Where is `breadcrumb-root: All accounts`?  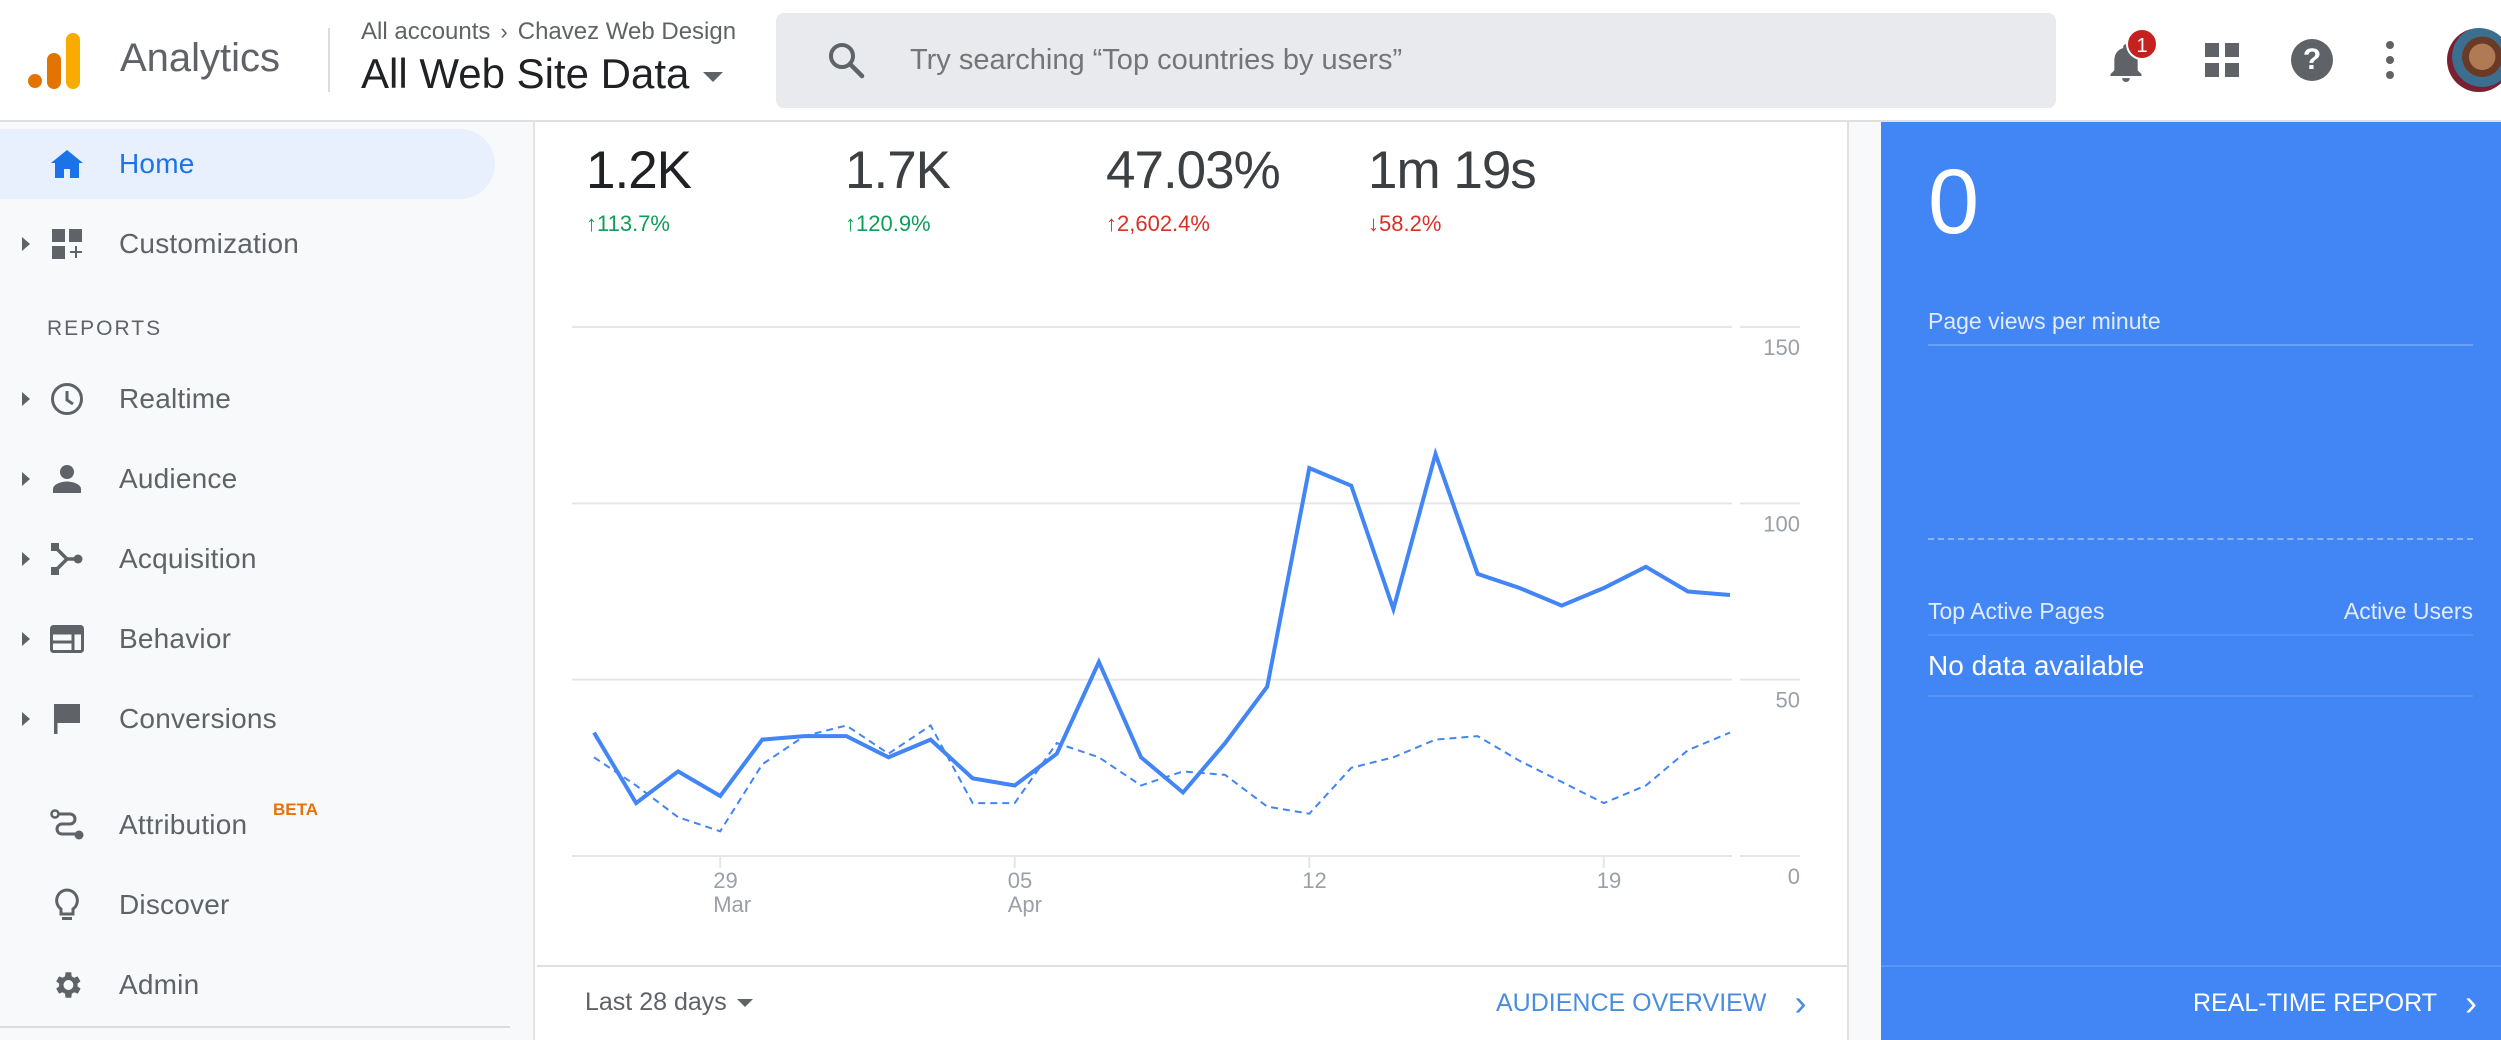
breadcrumb-root: All accounts is located at coordinates (425, 32).